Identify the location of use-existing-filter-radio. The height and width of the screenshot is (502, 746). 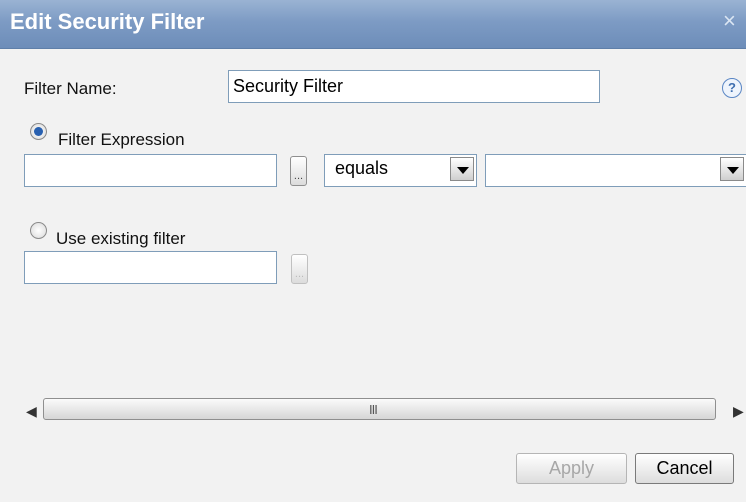
(38, 230).